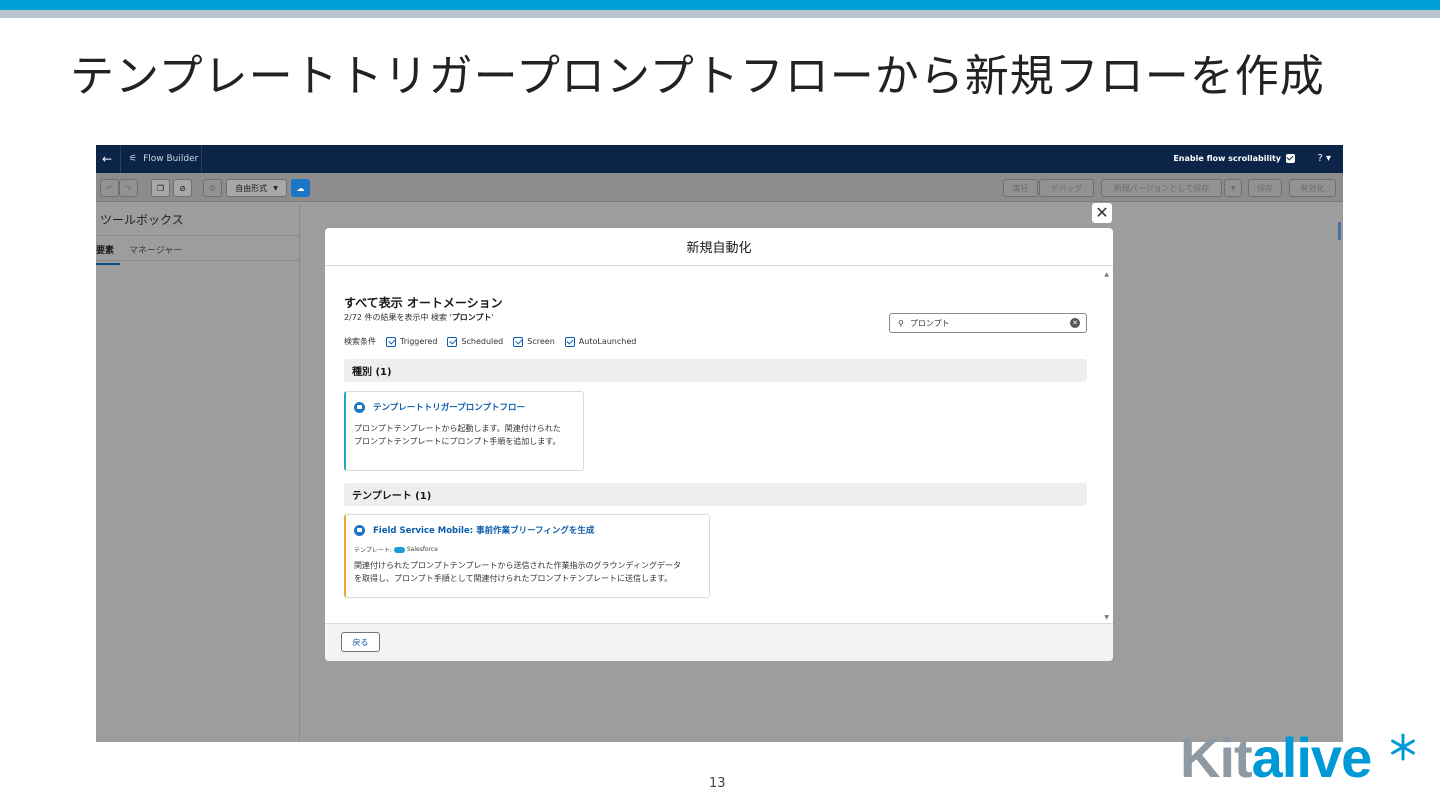 The height and width of the screenshot is (810, 1440). I want to click on list-title: すべて表示 オートメーション, so click(423, 303).